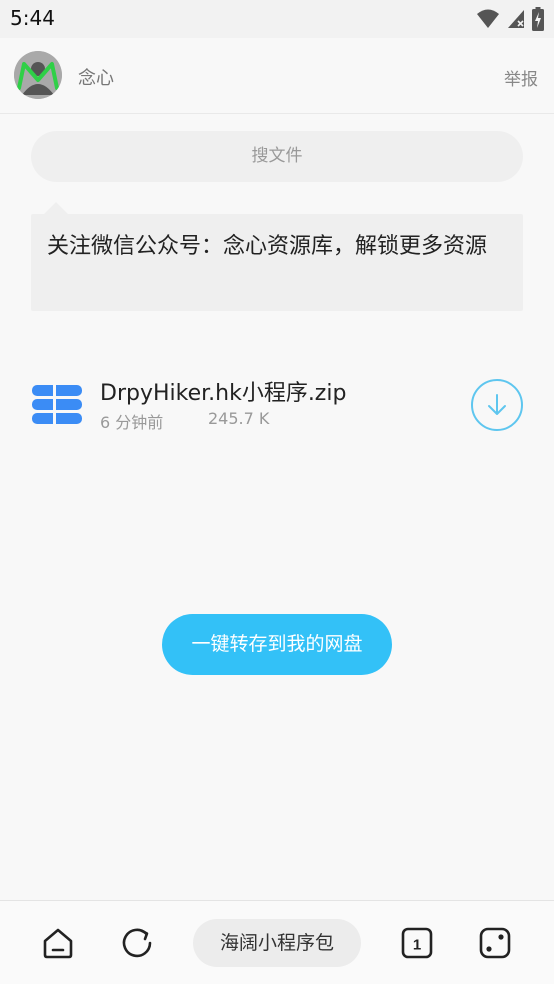 The width and height of the screenshot is (554, 984). I want to click on file-list-item: DrpyHiker.hk小程序.zip 6 分钟前 245.7 K, so click(277, 405).